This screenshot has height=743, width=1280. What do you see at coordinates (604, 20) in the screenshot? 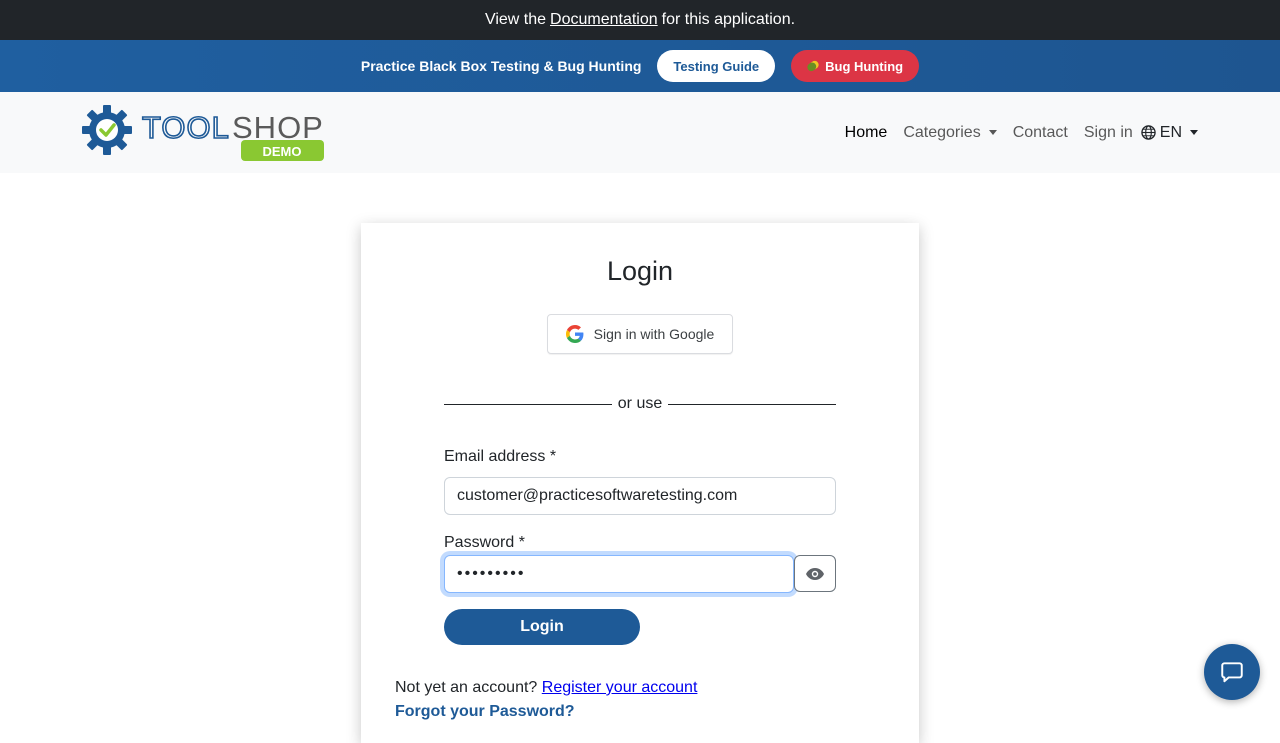
I see `documentation-link: Documentation` at bounding box center [604, 20].